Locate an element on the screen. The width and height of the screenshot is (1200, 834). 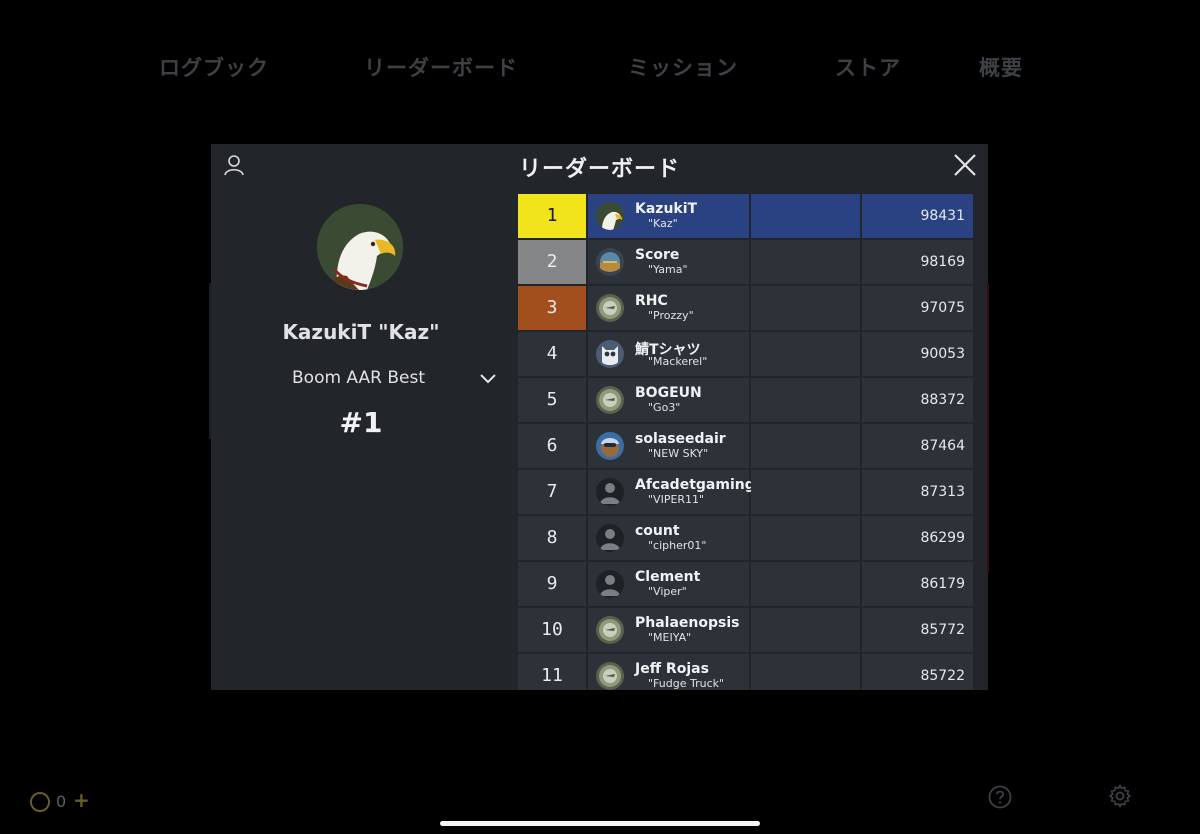
leaderboard-row: 1 KazukiT "Kaz" 98431 is located at coordinates (745, 216).